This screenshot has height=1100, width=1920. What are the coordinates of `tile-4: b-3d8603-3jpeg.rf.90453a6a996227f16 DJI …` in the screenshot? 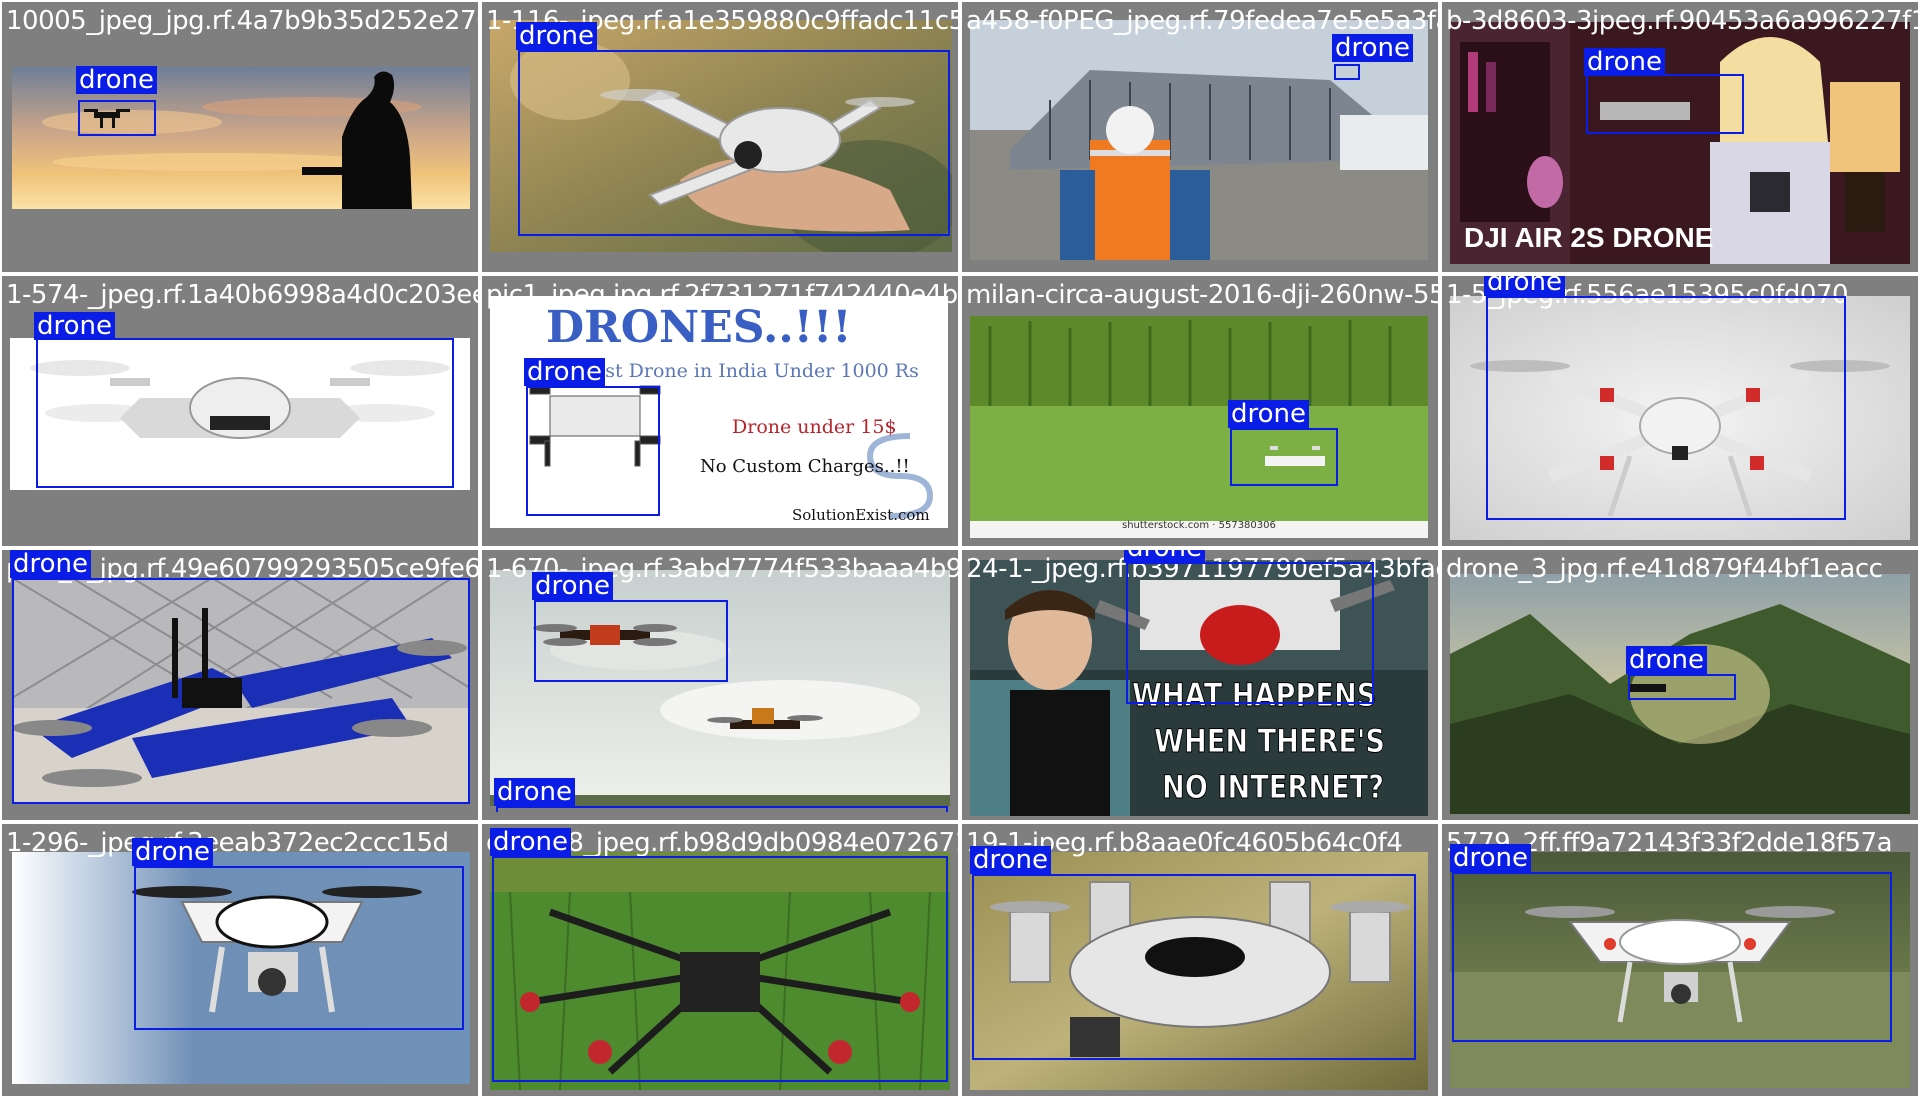 It's located at (1680, 137).